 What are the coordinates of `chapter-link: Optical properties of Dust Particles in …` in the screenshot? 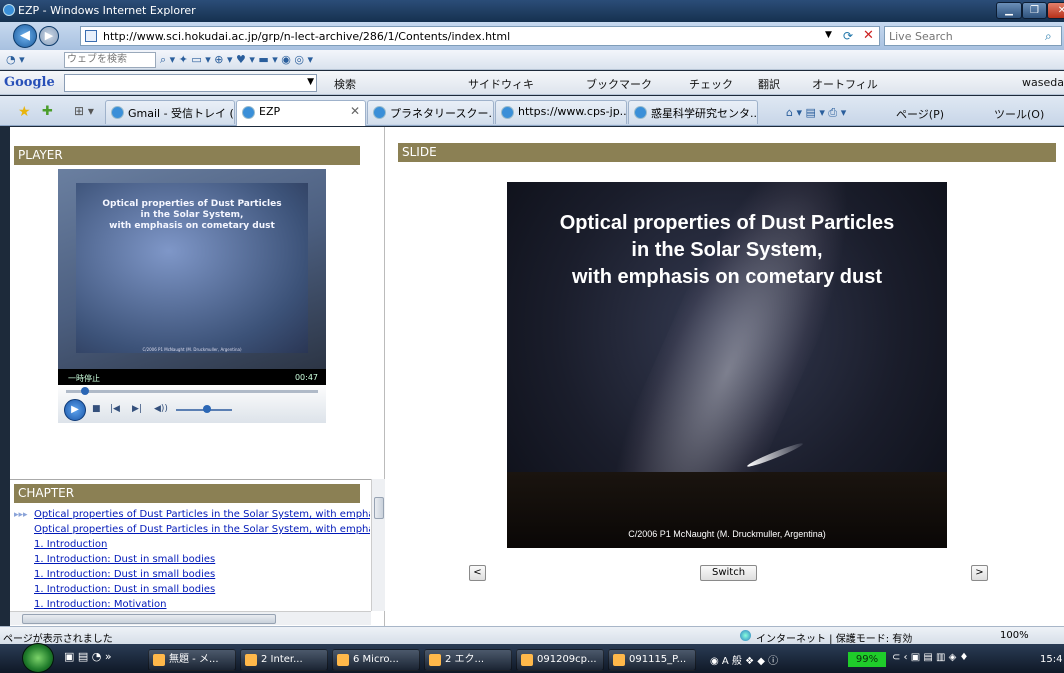 It's located at (192, 529).